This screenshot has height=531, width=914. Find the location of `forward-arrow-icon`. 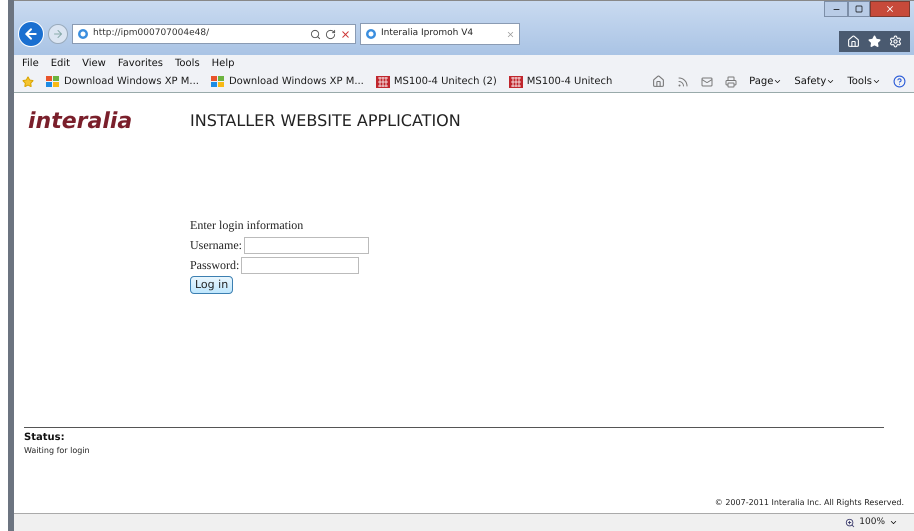

forward-arrow-icon is located at coordinates (58, 34).